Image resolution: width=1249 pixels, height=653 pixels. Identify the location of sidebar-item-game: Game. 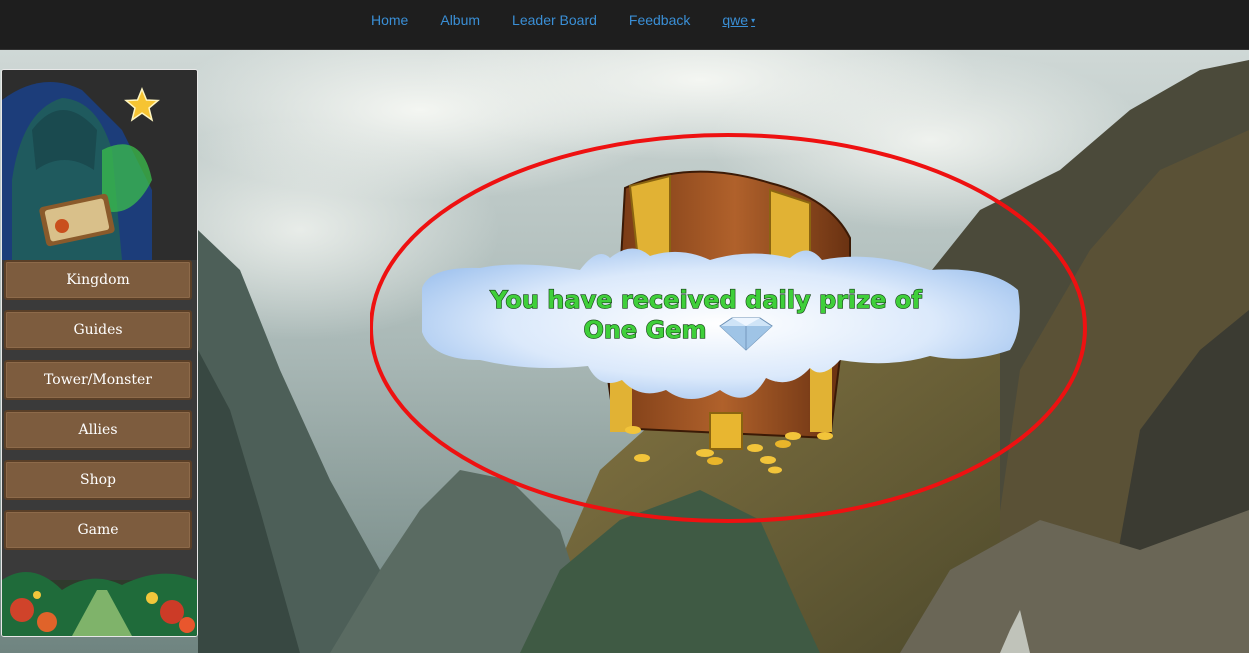
(98, 530).